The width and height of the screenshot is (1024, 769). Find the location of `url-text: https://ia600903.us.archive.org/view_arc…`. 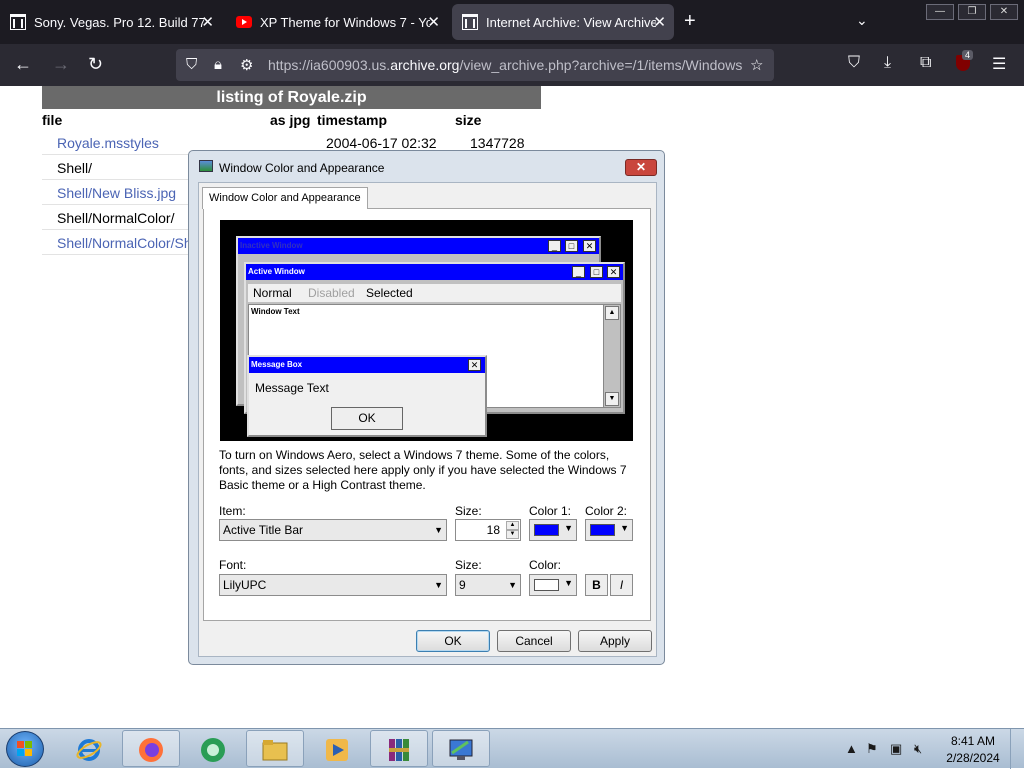

url-text: https://ia600903.us.archive.org/view_arc… is located at coordinates (505, 65).